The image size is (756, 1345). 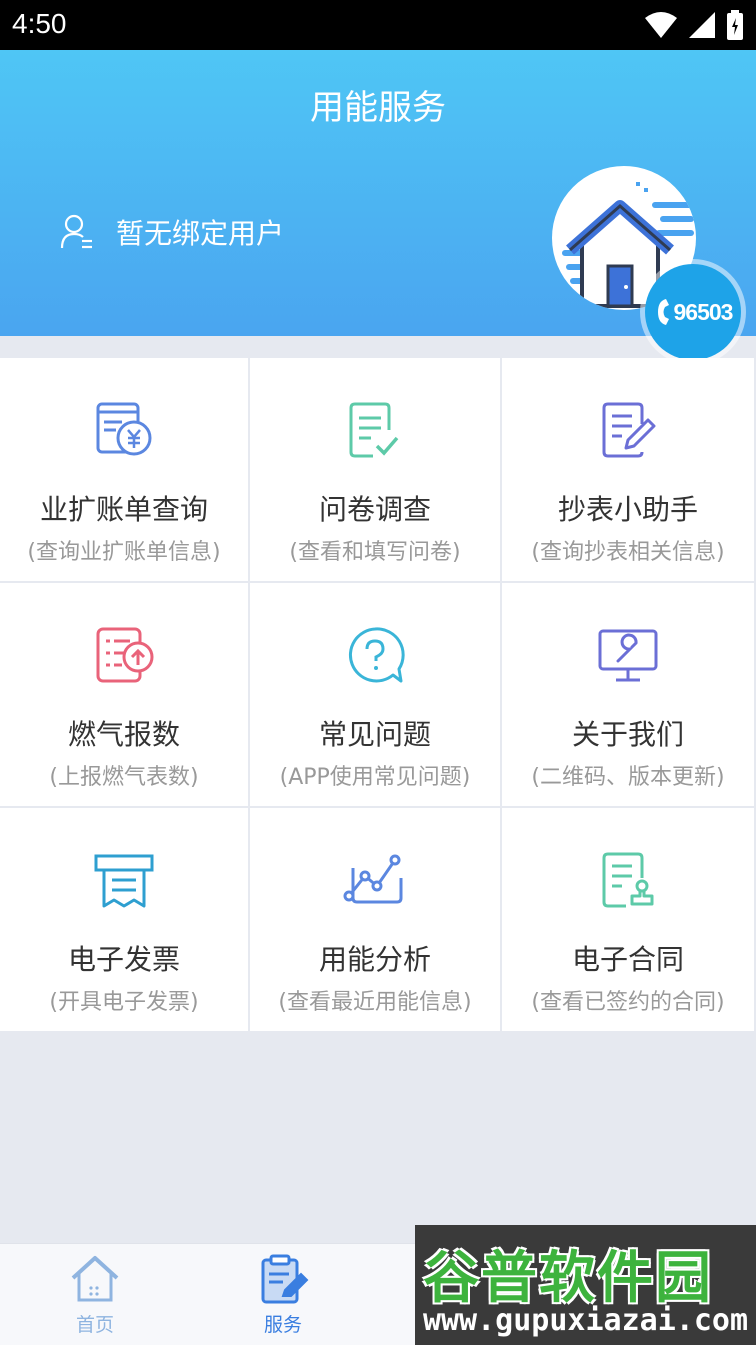 I want to click on cell-subtitle: (查看和填写问卷), so click(x=375, y=552).